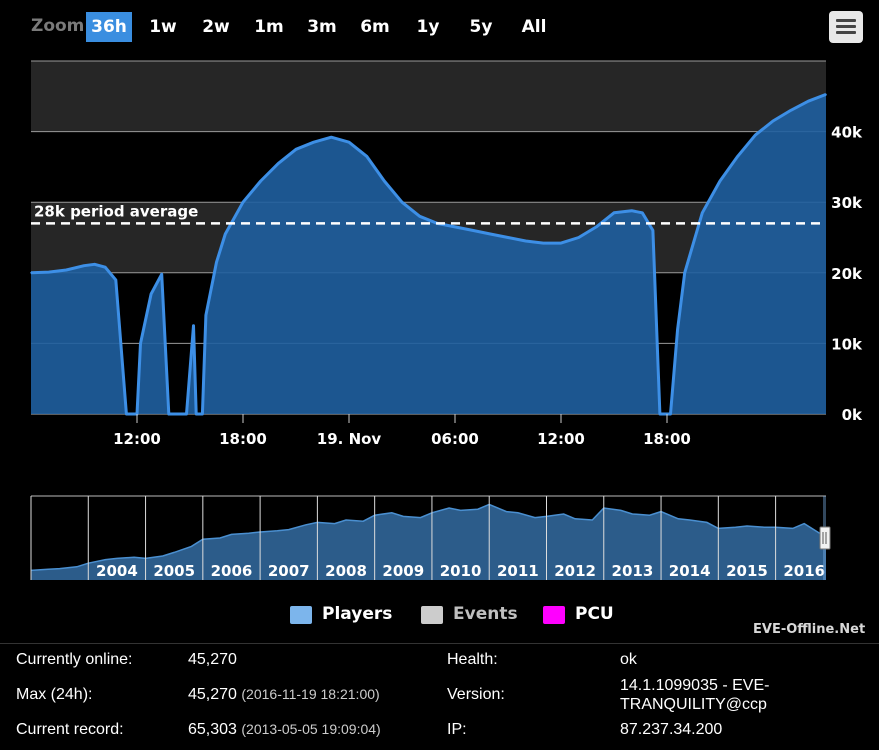  What do you see at coordinates (825, 538) in the screenshot?
I see `navigator-handle` at bounding box center [825, 538].